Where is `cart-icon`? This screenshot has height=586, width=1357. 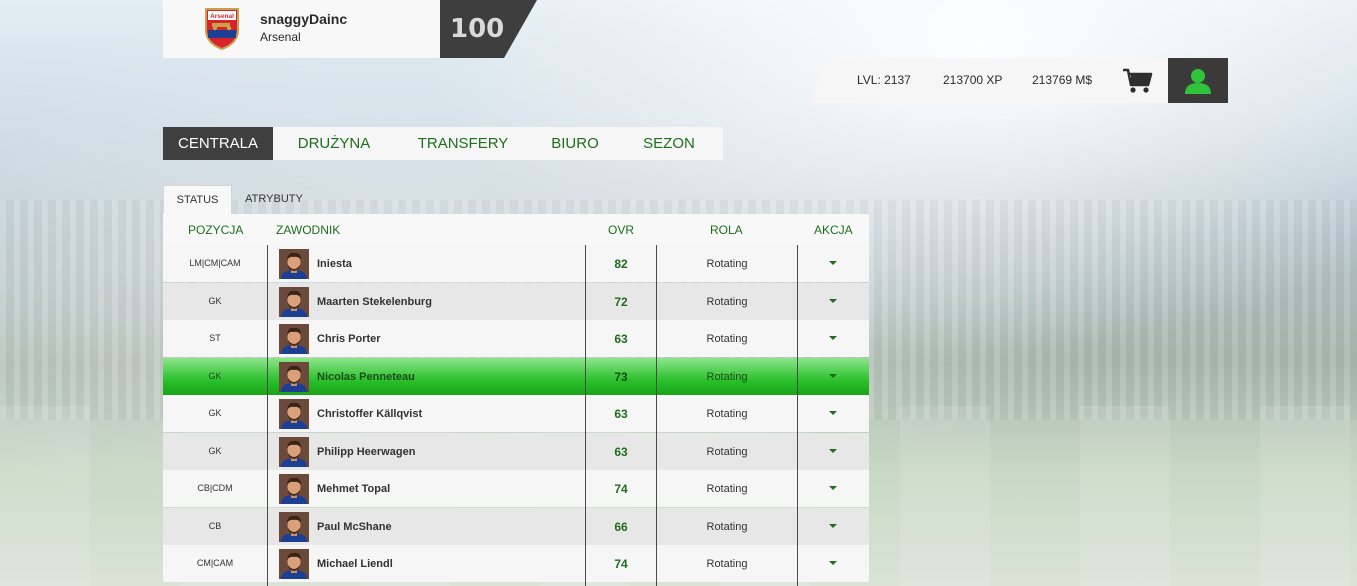 cart-icon is located at coordinates (1138, 81).